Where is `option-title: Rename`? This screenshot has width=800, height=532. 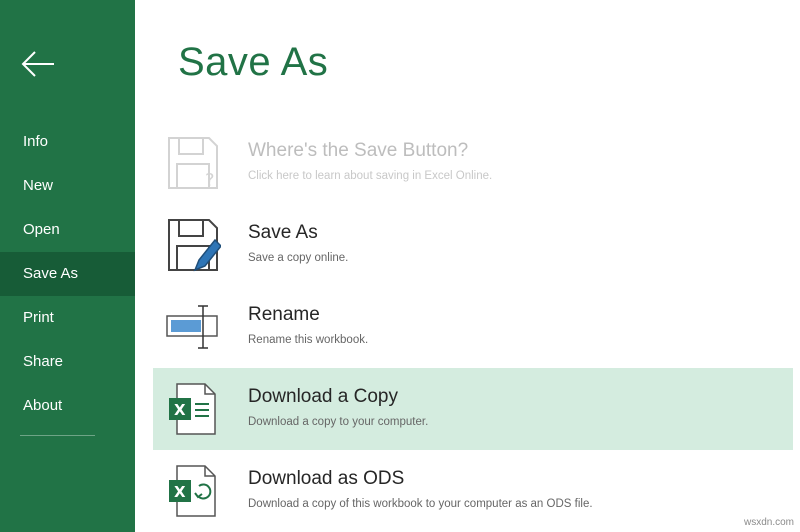 option-title: Rename is located at coordinates (284, 314).